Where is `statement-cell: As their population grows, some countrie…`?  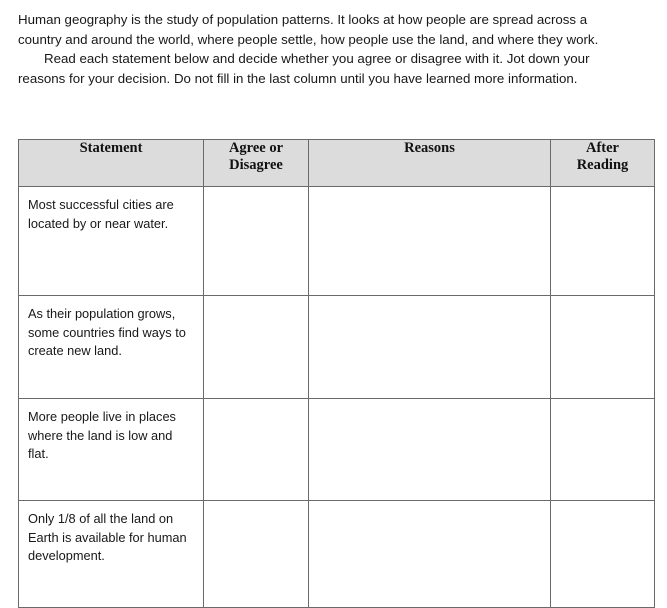 statement-cell: As their population grows, some countrie… is located at coordinates (111, 347).